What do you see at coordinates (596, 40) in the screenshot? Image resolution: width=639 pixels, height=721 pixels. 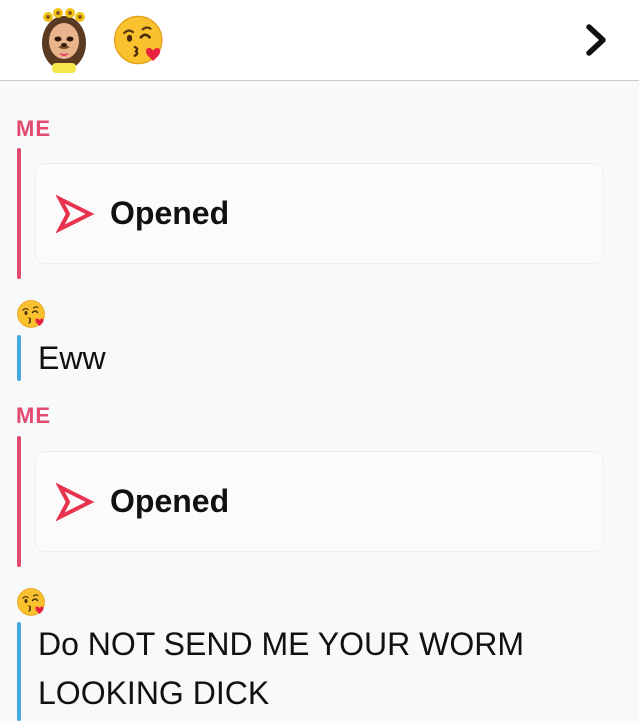 I see `chevron-right-icon` at bounding box center [596, 40].